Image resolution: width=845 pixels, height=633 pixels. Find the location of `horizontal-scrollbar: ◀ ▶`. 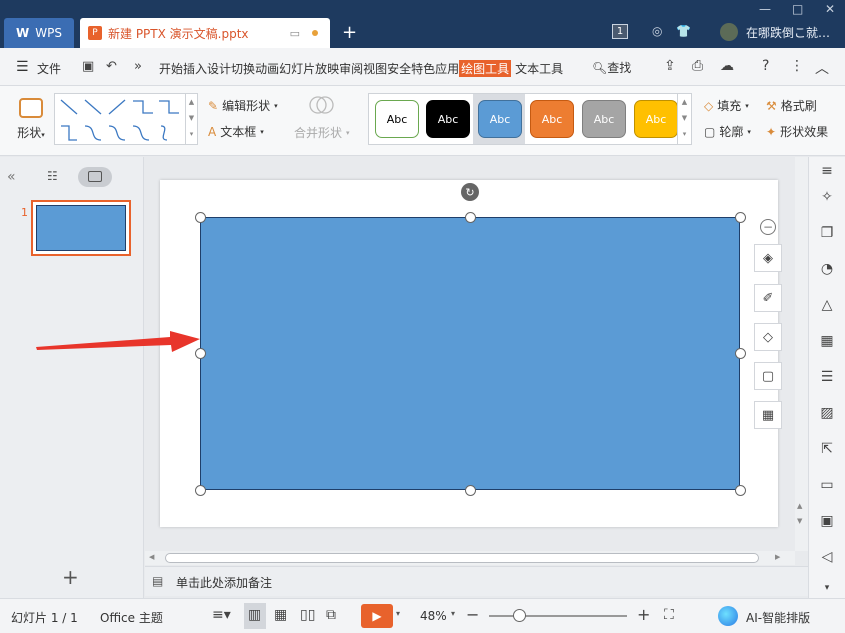

horizontal-scrollbar: ◀ ▶ is located at coordinates (470, 558).